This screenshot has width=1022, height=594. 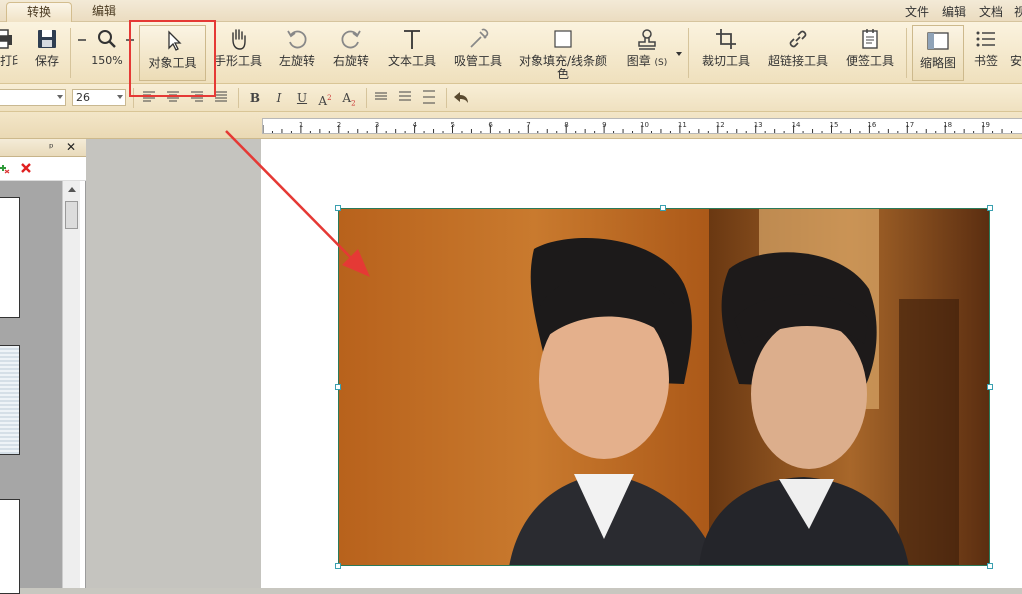 I want to click on line-spacing-button, so click(x=381, y=98).